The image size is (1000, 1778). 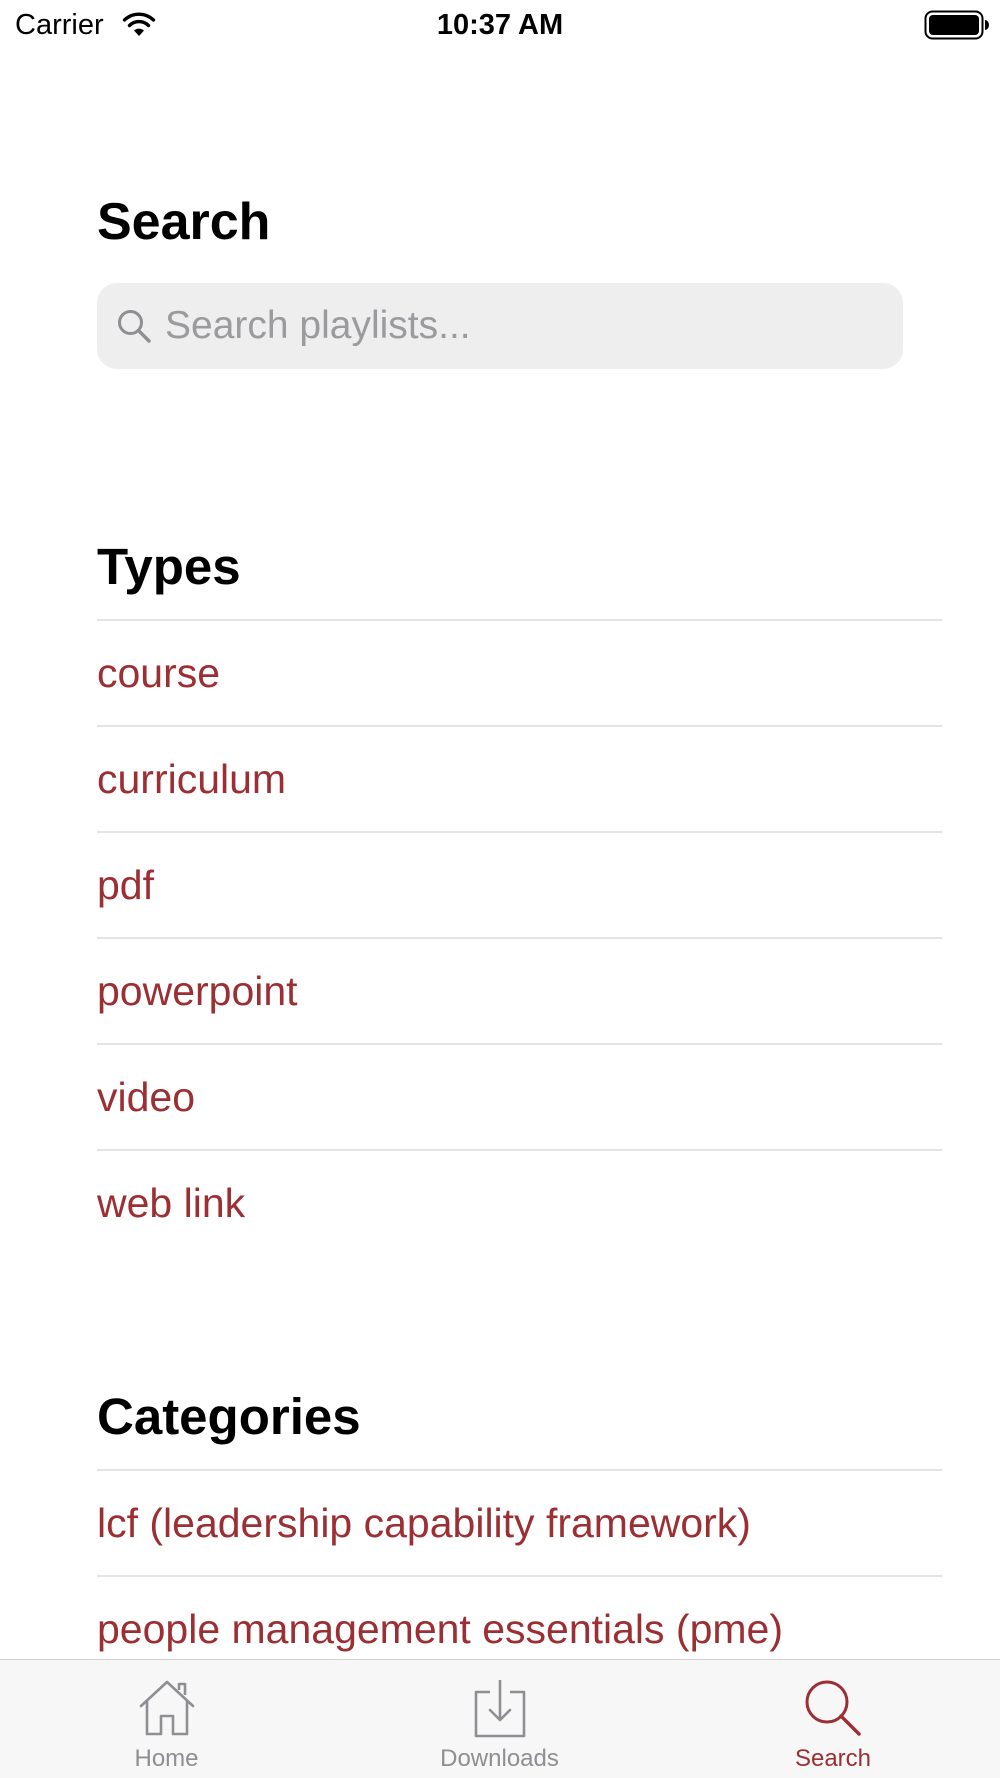 I want to click on tab-search: Search, so click(x=833, y=1719).